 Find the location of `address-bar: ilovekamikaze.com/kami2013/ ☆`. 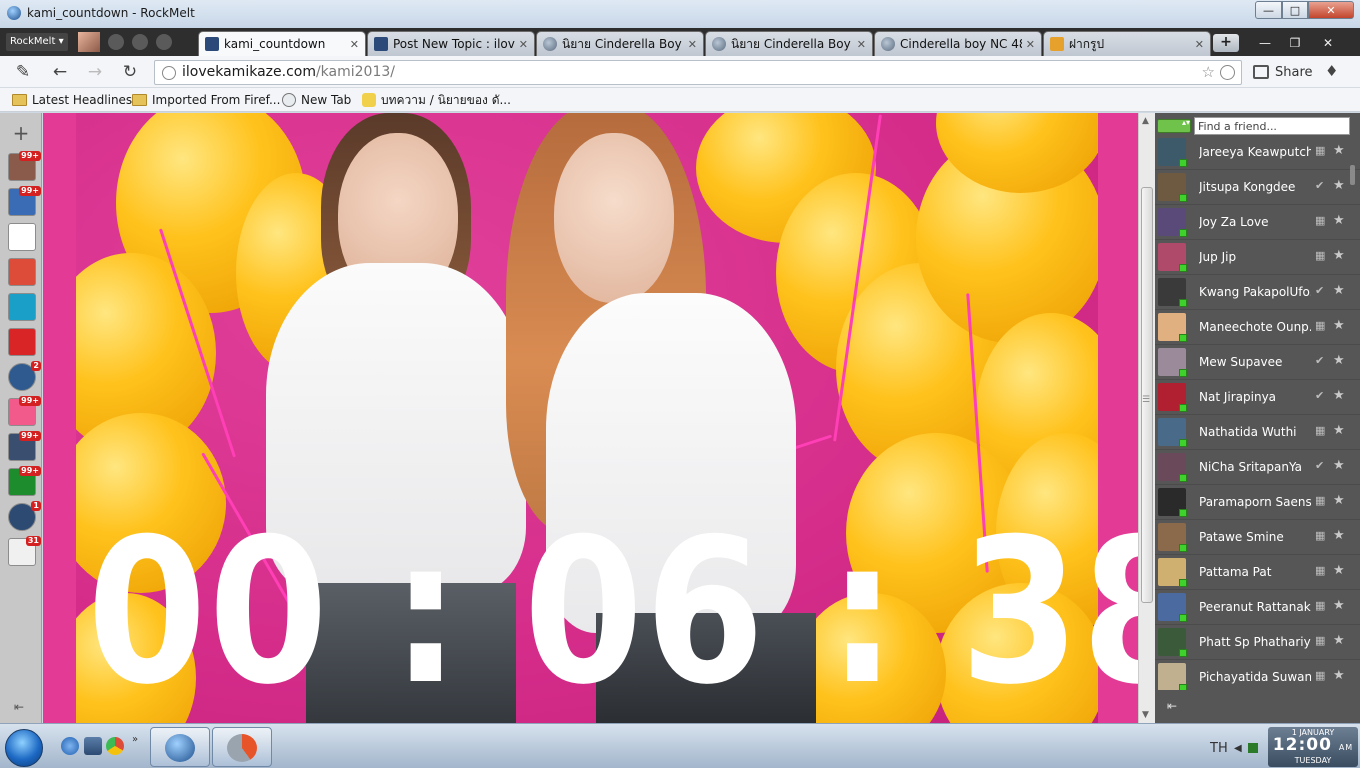

address-bar: ilovekamikaze.com/kami2013/ ☆ is located at coordinates (698, 72).